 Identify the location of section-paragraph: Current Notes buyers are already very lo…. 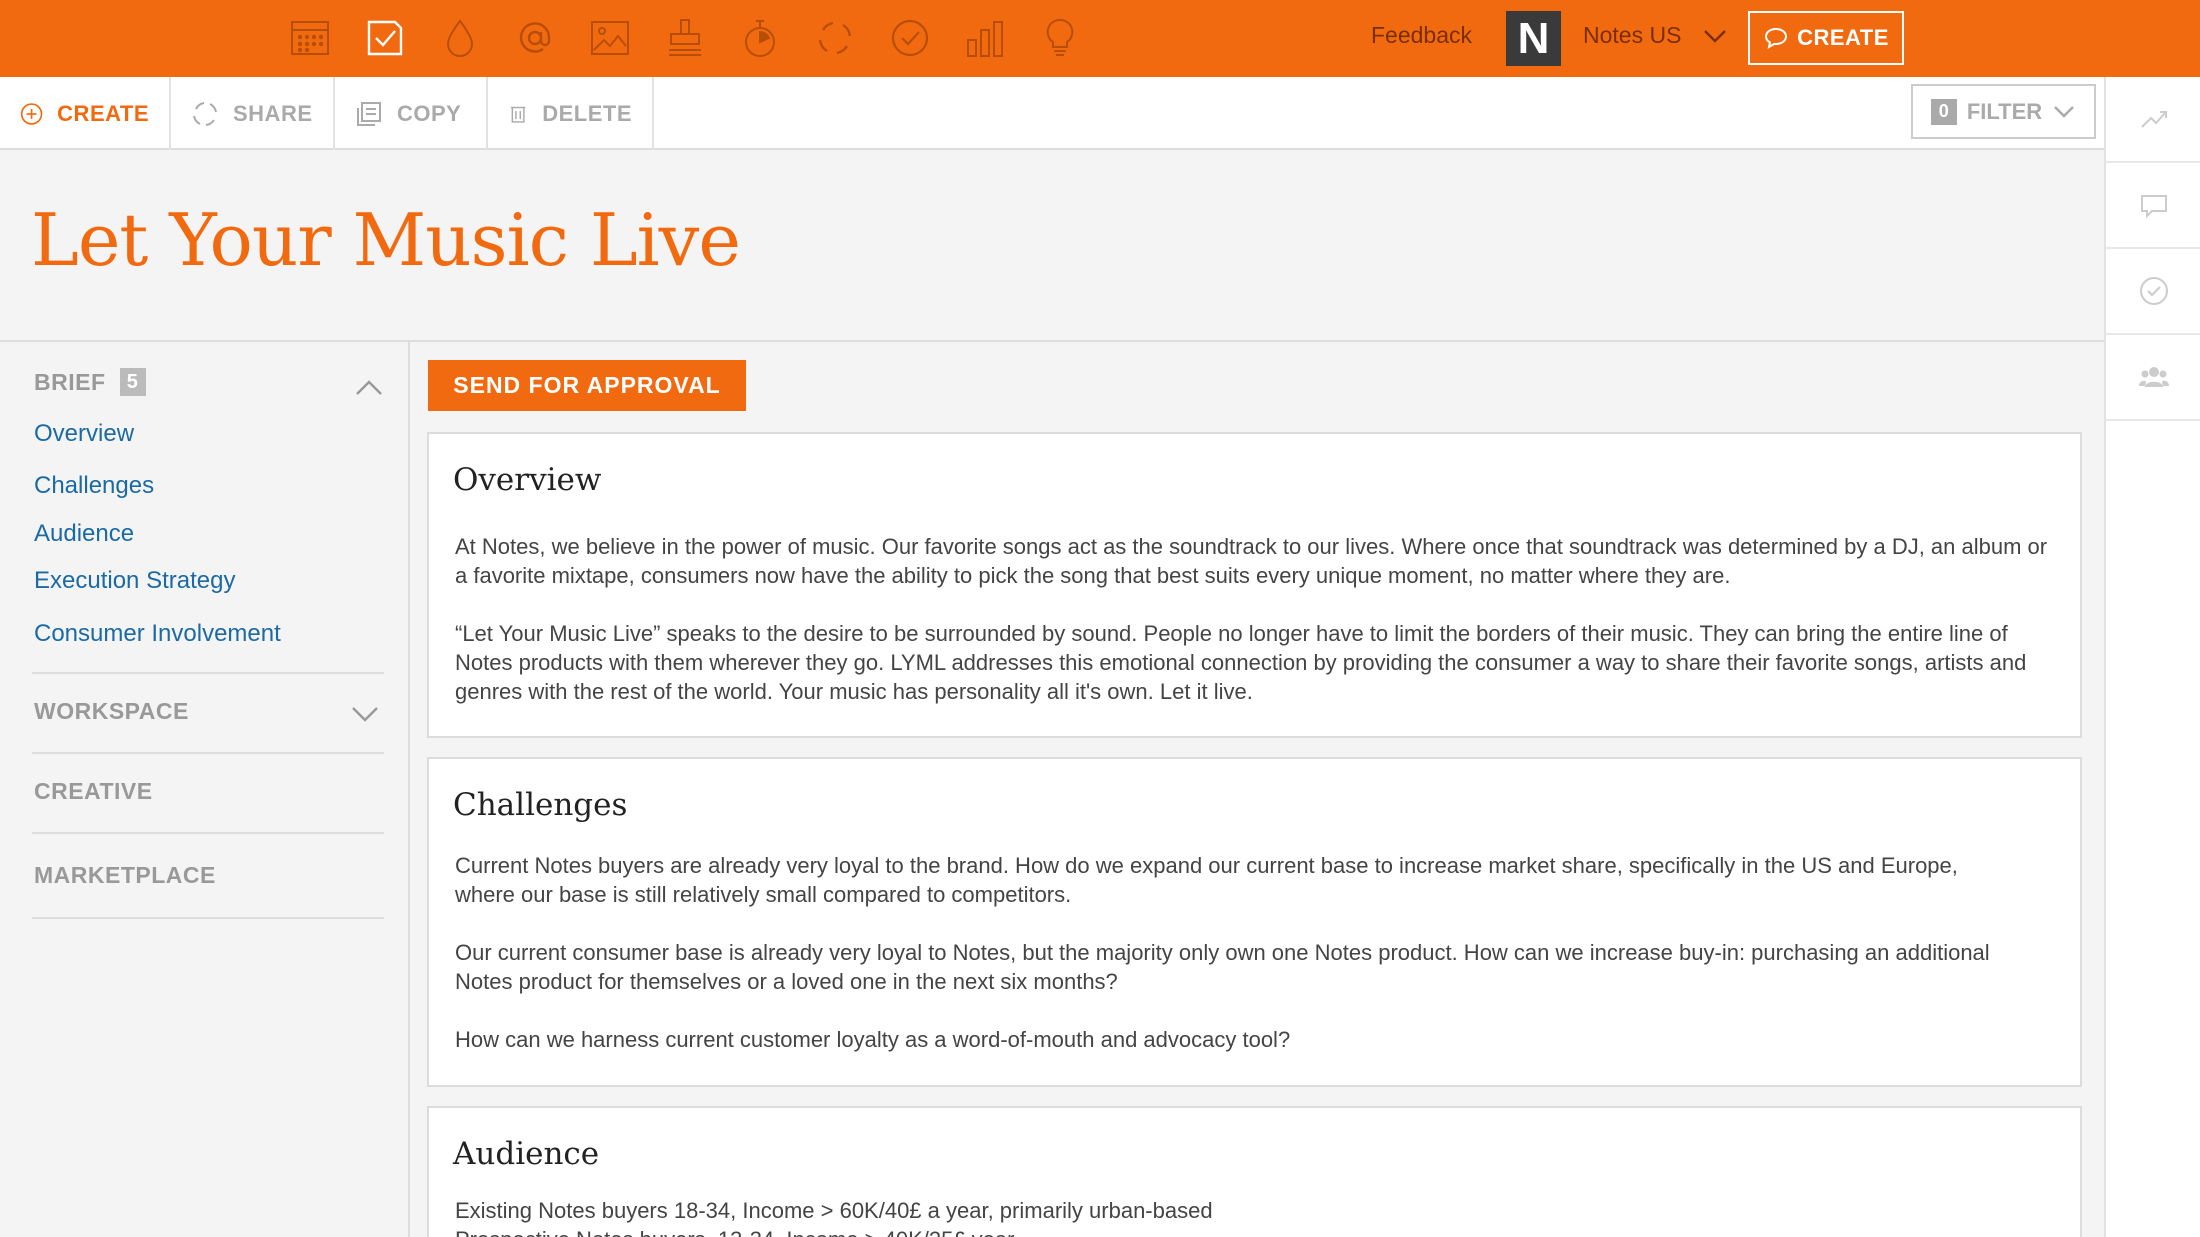
(1206, 880).